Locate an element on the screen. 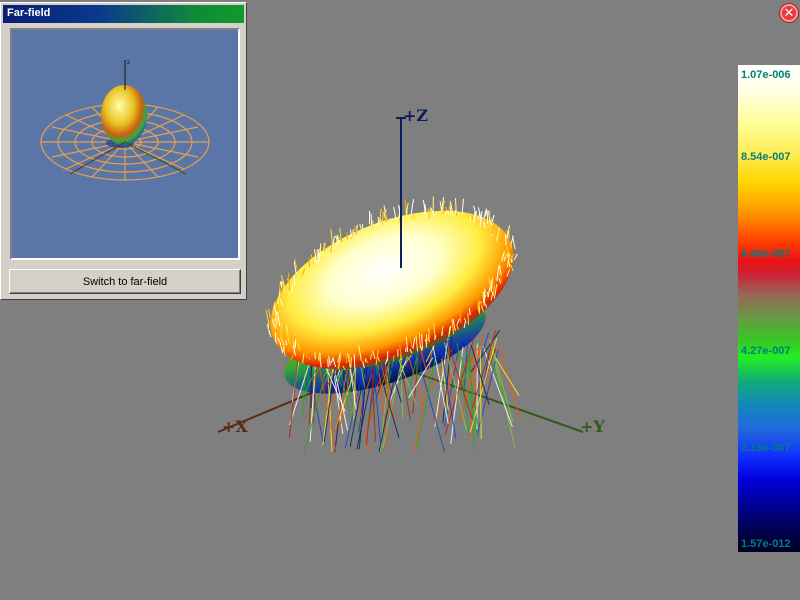 This screenshot has width=800, height=600. farfield-title: Far-field is located at coordinates (29, 13).